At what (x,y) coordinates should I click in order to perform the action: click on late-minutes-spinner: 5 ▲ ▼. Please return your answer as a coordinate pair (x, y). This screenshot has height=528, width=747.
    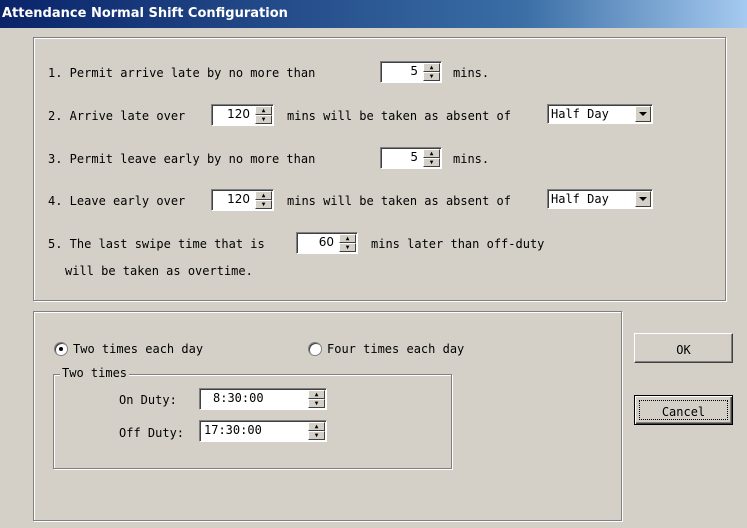
    Looking at the image, I should click on (411, 72).